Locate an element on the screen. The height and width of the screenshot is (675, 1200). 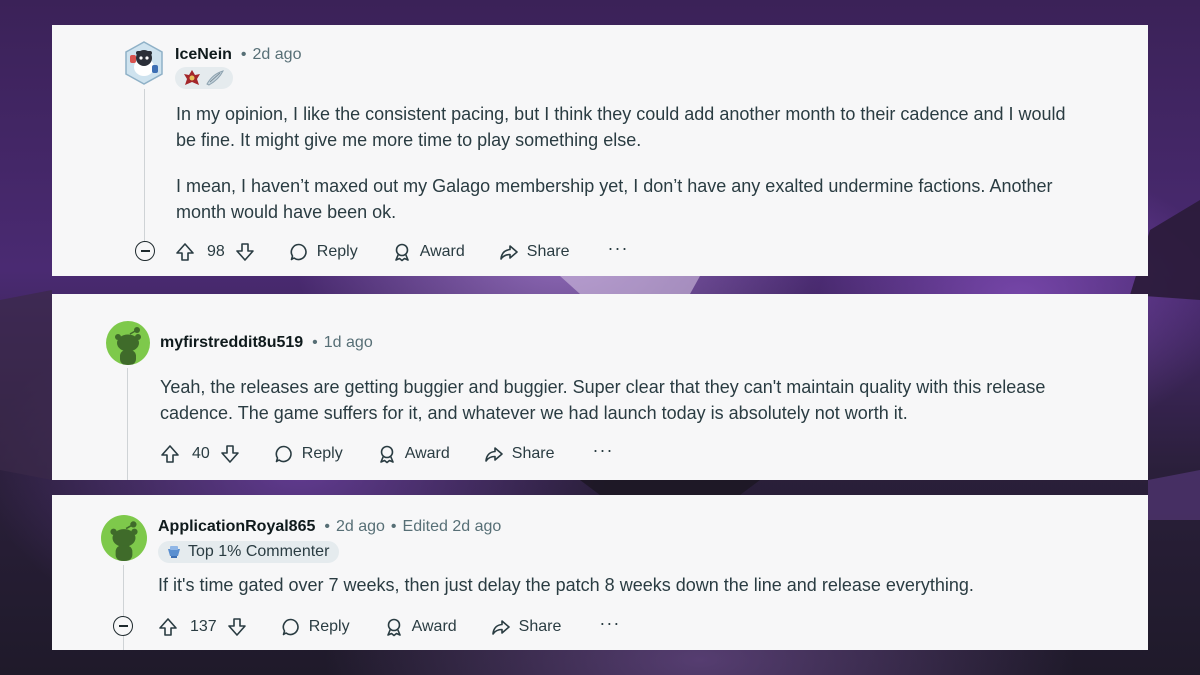
comment-actions: 98 Reply Award Share ··· is located at coordinates (401, 251).